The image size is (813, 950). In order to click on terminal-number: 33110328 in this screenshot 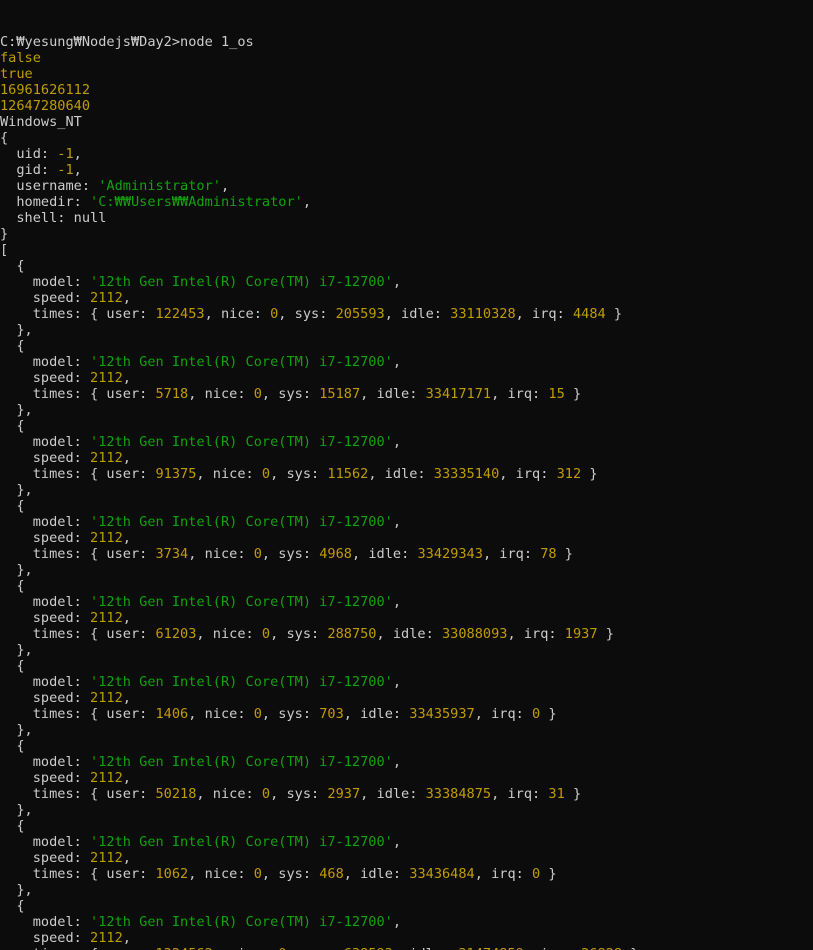, I will do `click(483, 314)`.